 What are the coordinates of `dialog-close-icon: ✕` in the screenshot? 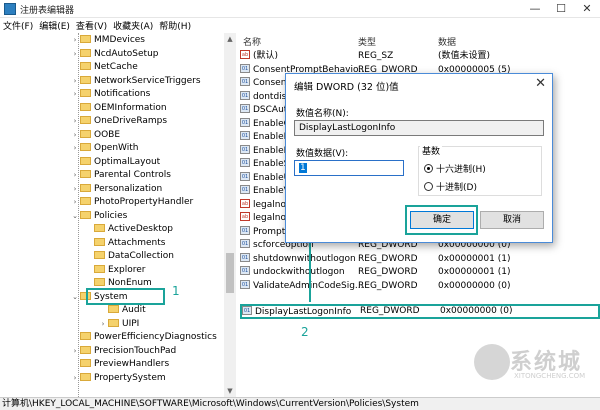 It's located at (540, 83).